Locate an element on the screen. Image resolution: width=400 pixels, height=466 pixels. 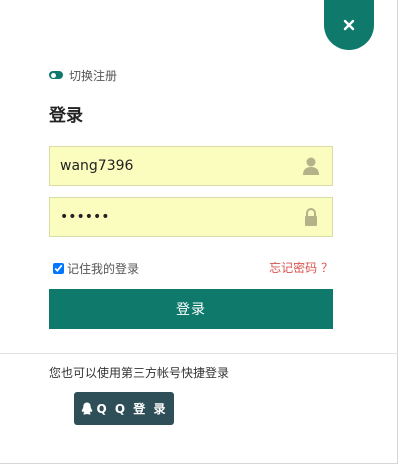
user-icon is located at coordinates (311, 166).